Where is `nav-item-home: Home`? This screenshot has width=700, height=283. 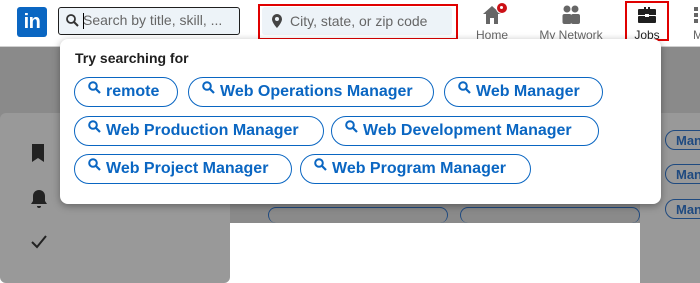
nav-item-home: Home is located at coordinates (492, 23).